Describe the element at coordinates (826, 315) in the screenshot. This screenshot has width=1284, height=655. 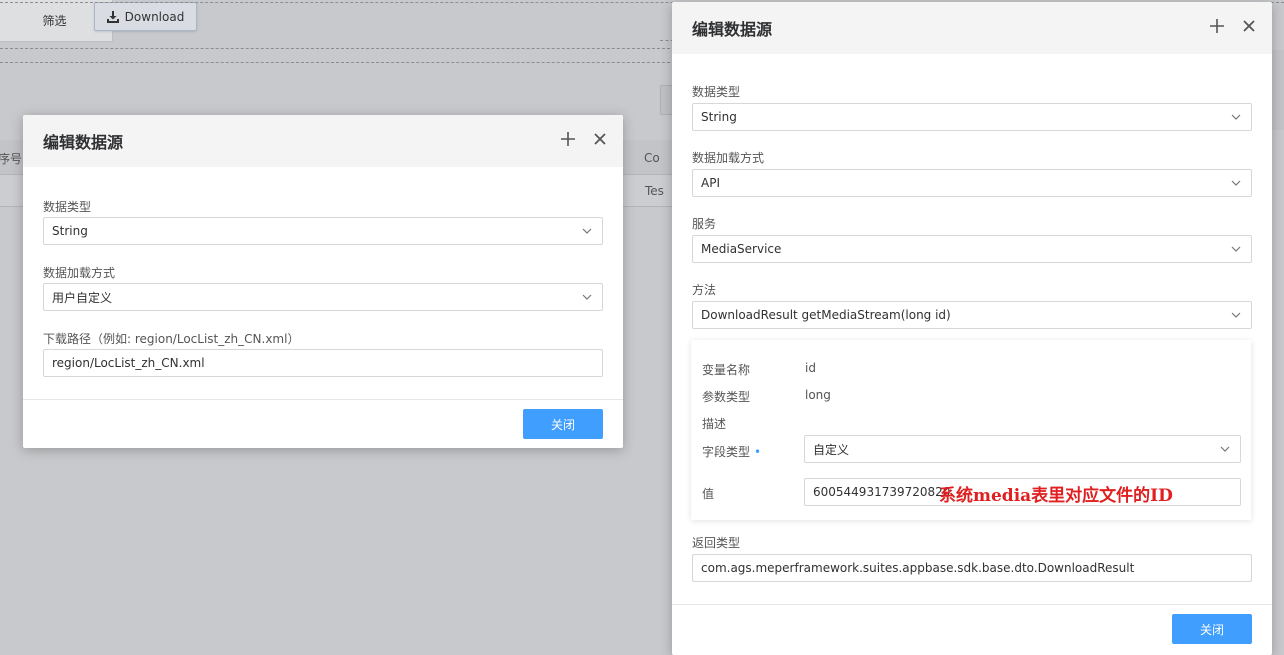
I see `method-value: DownloadResult getMediaStream(long id)` at that location.